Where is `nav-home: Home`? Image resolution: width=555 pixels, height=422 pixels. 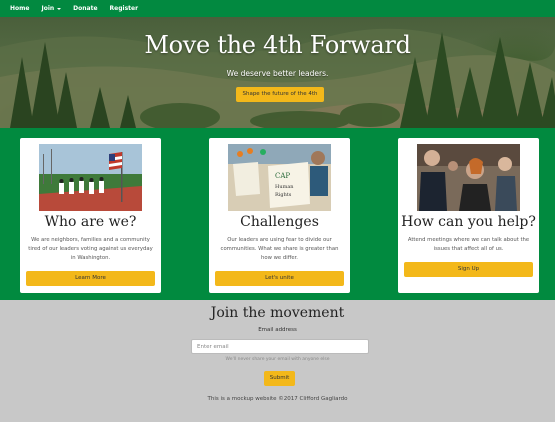 nav-home: Home is located at coordinates (19, 8).